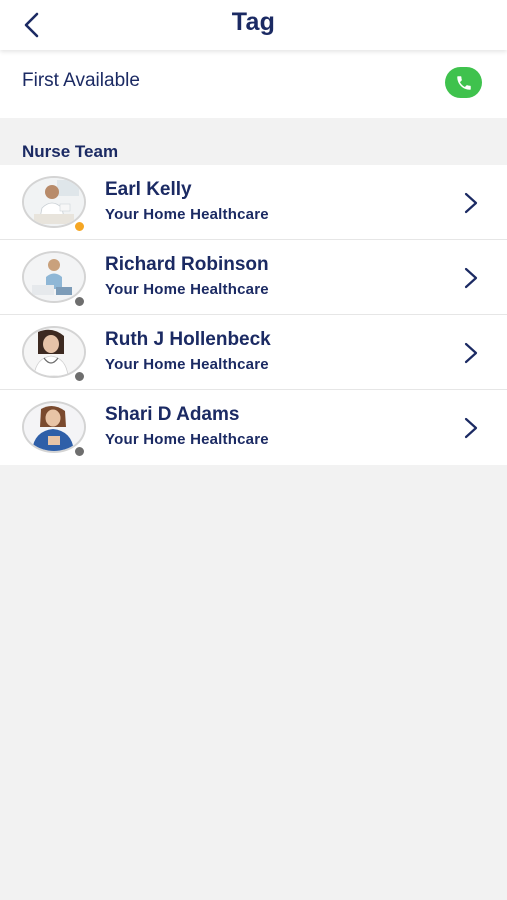 This screenshot has width=507, height=900. Describe the element at coordinates (172, 414) in the screenshot. I see `contact-name: Shari D Adams` at that location.